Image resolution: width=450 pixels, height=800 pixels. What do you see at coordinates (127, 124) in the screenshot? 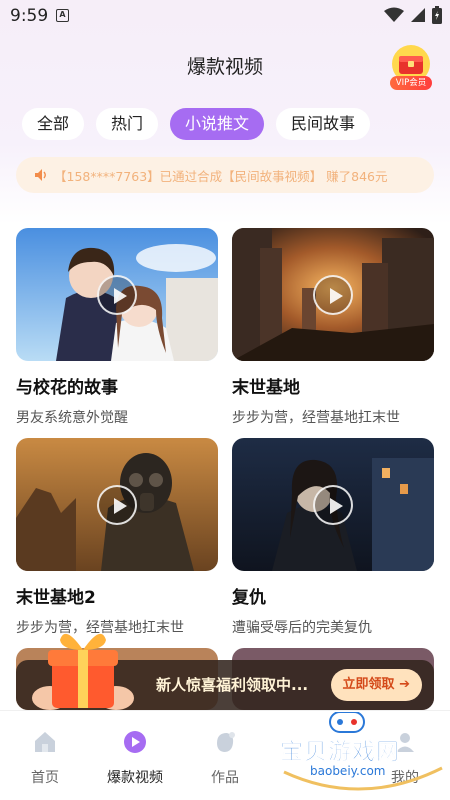
I see `tab-hot: 热门` at bounding box center [127, 124].